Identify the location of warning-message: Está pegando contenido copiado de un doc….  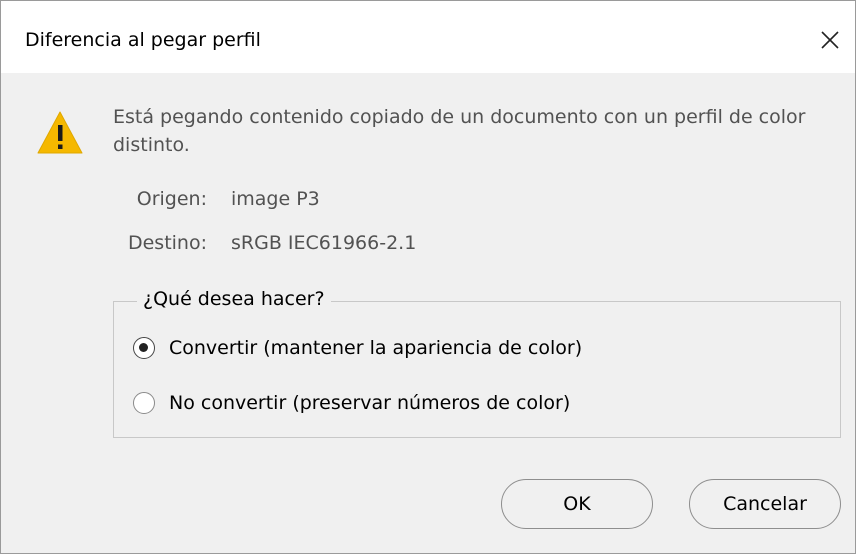
(459, 131).